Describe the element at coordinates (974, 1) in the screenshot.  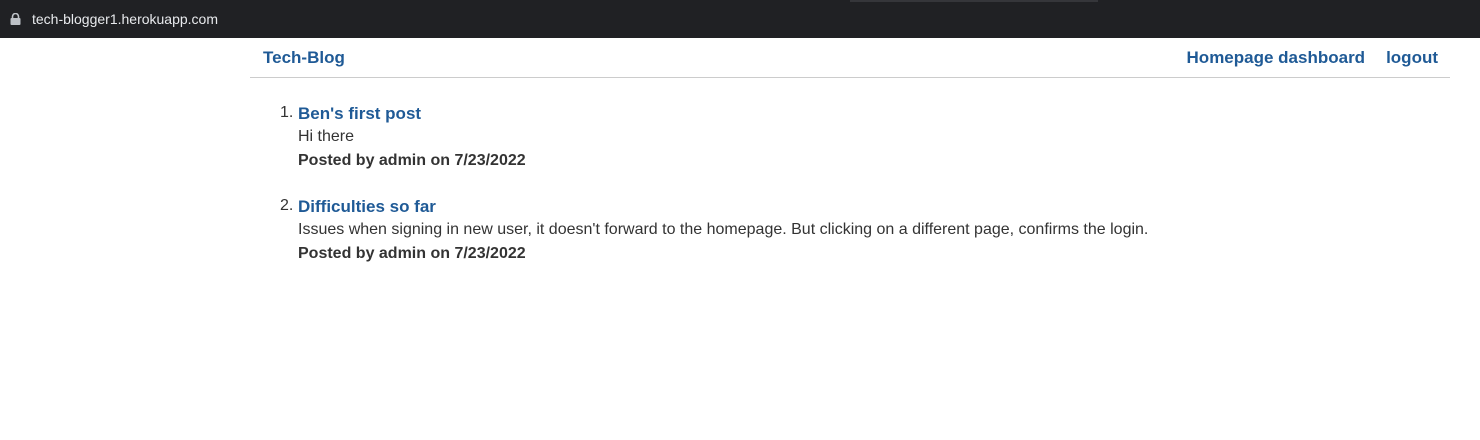
I see `active-tab-indicator` at that location.